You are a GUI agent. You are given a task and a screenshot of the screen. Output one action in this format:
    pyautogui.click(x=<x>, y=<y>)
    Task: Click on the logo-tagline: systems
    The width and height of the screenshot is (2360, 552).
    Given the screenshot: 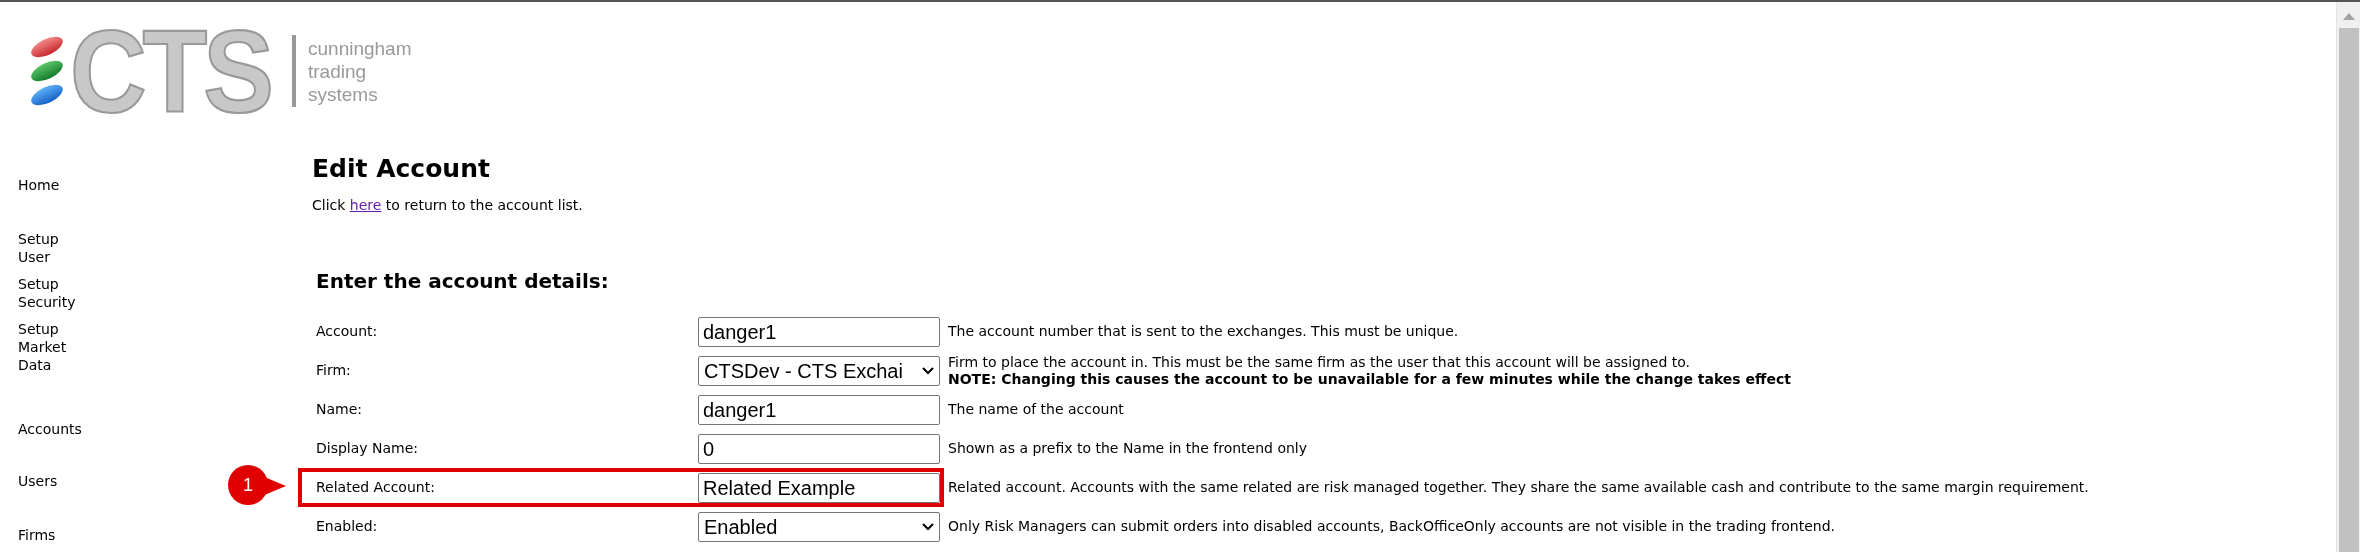 What is the action you would take?
    pyautogui.click(x=343, y=94)
    